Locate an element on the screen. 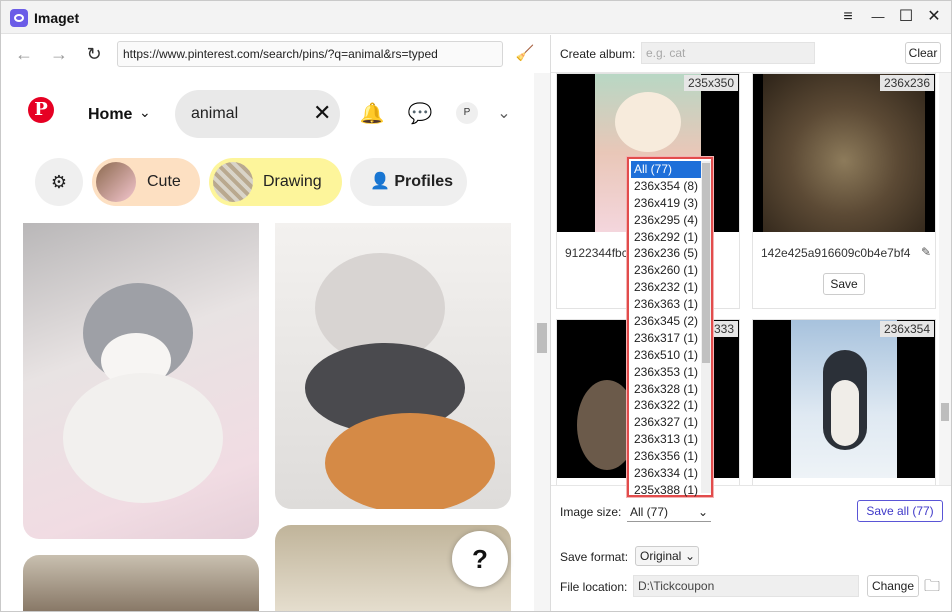  chip-label: Drawing is located at coordinates (292, 181).